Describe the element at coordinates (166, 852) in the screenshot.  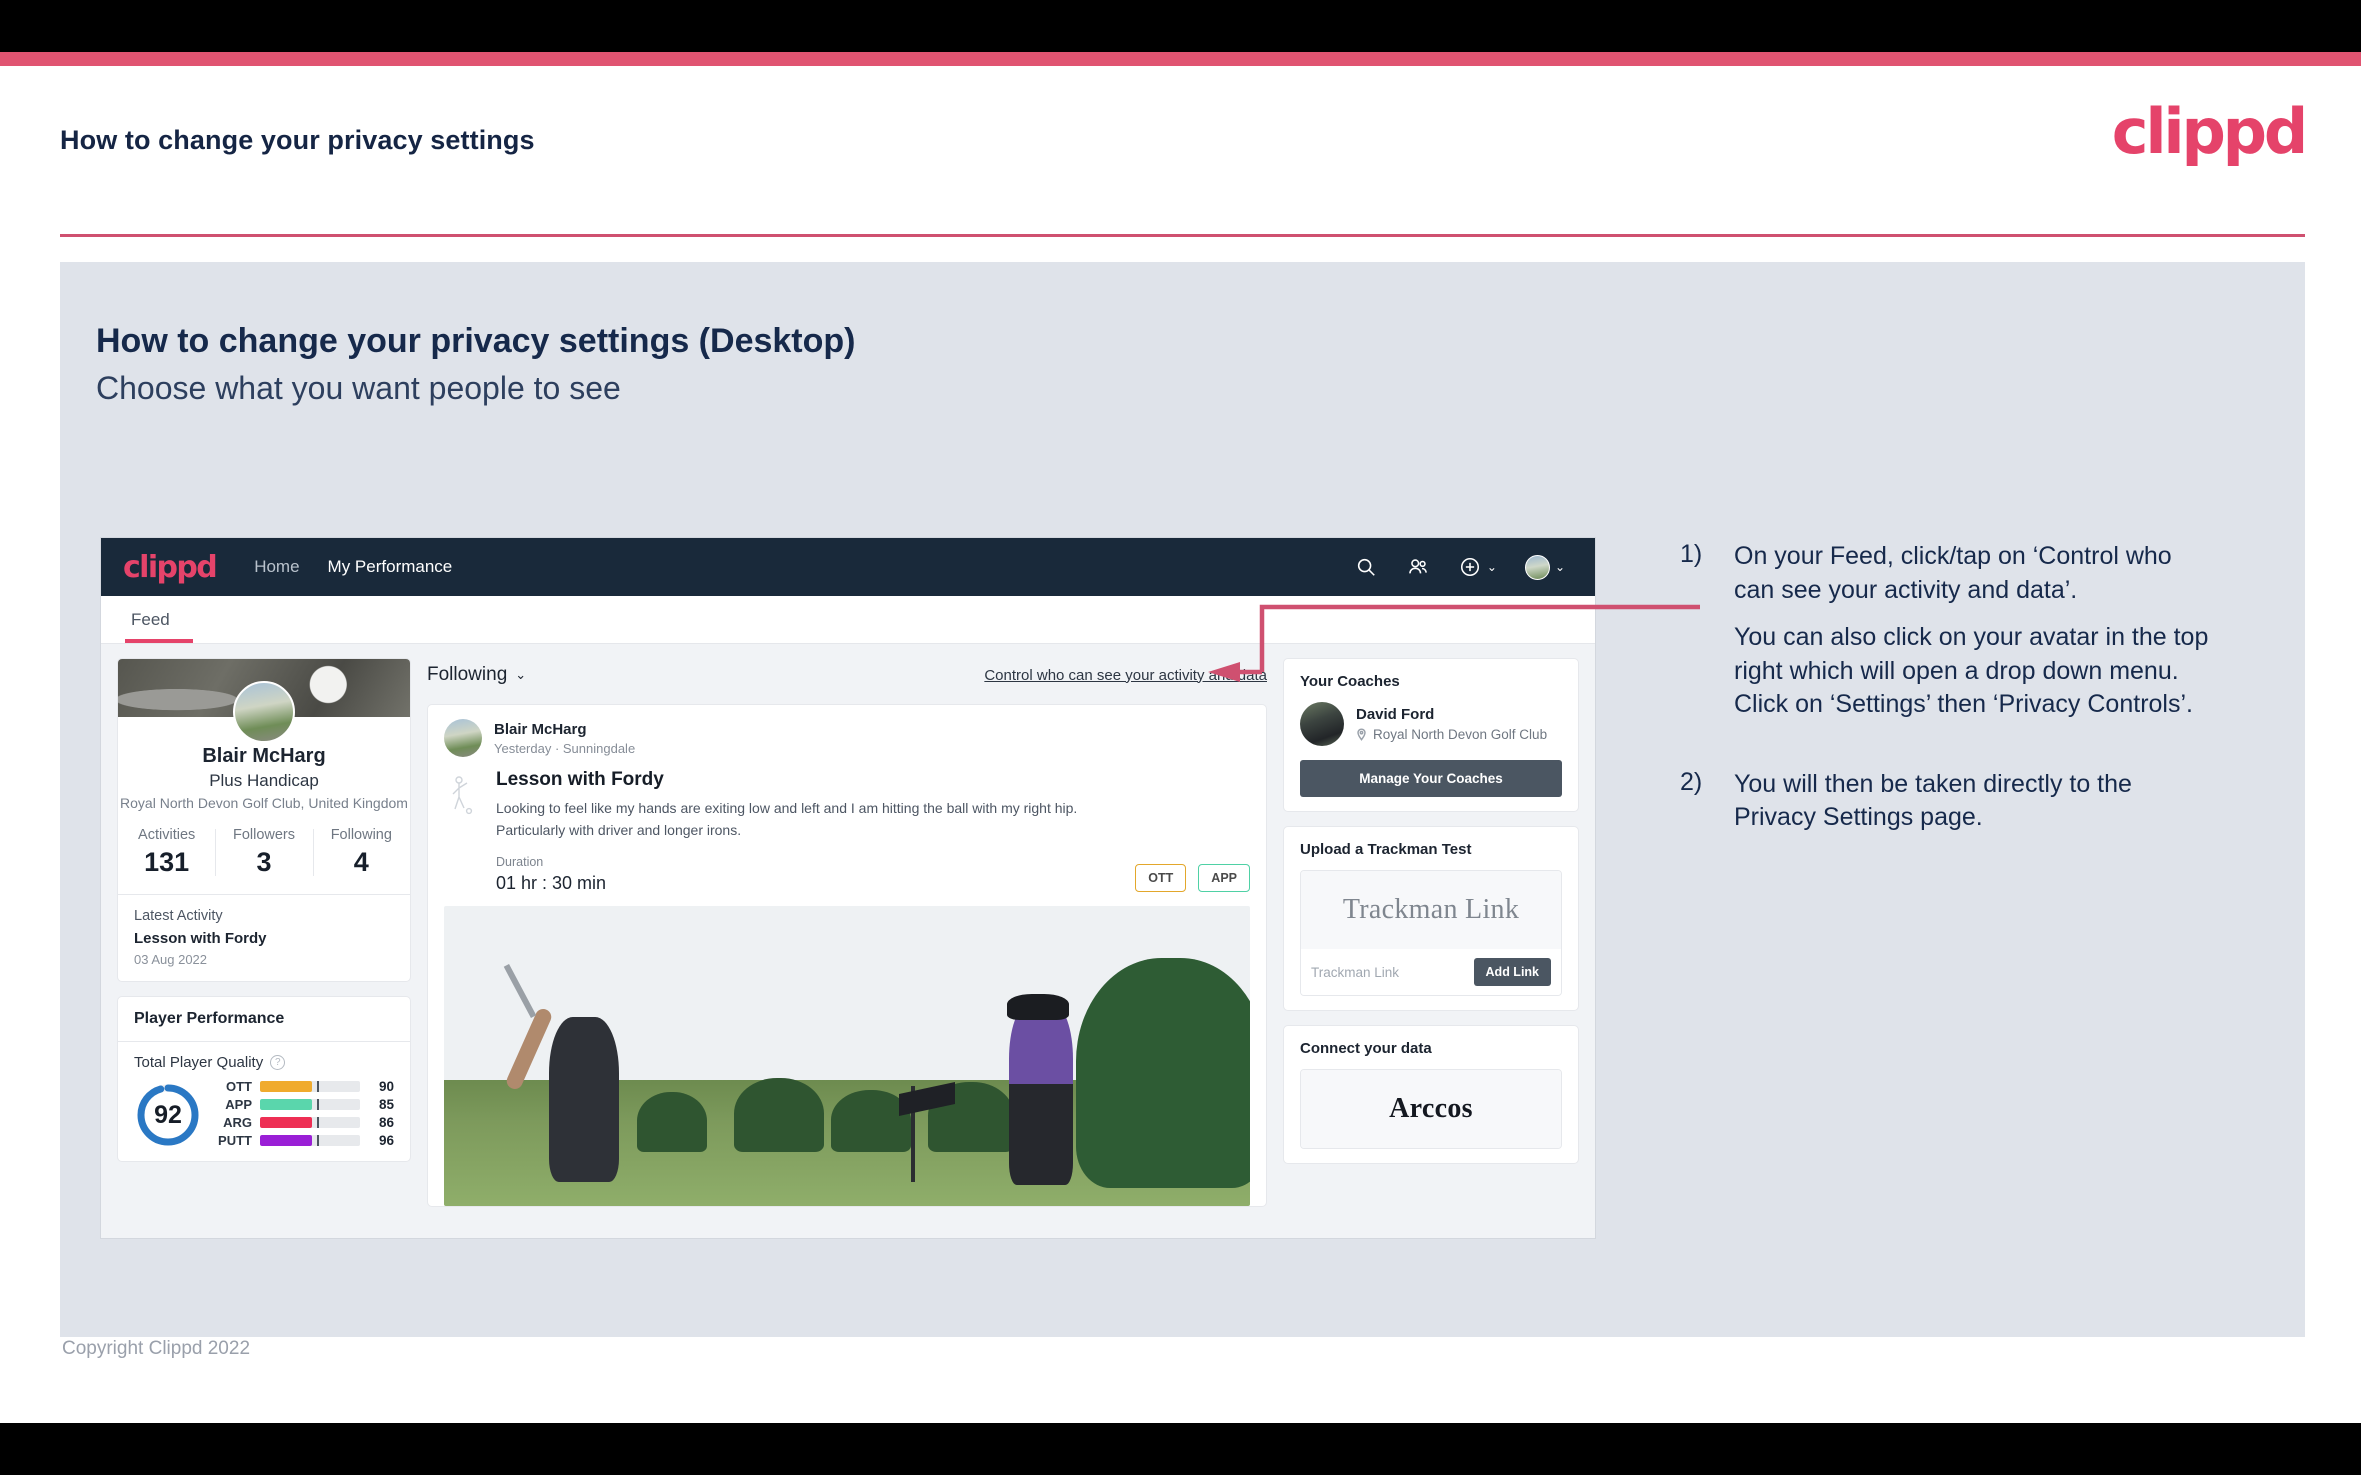
I see `stat-activities: Activities 131` at that location.